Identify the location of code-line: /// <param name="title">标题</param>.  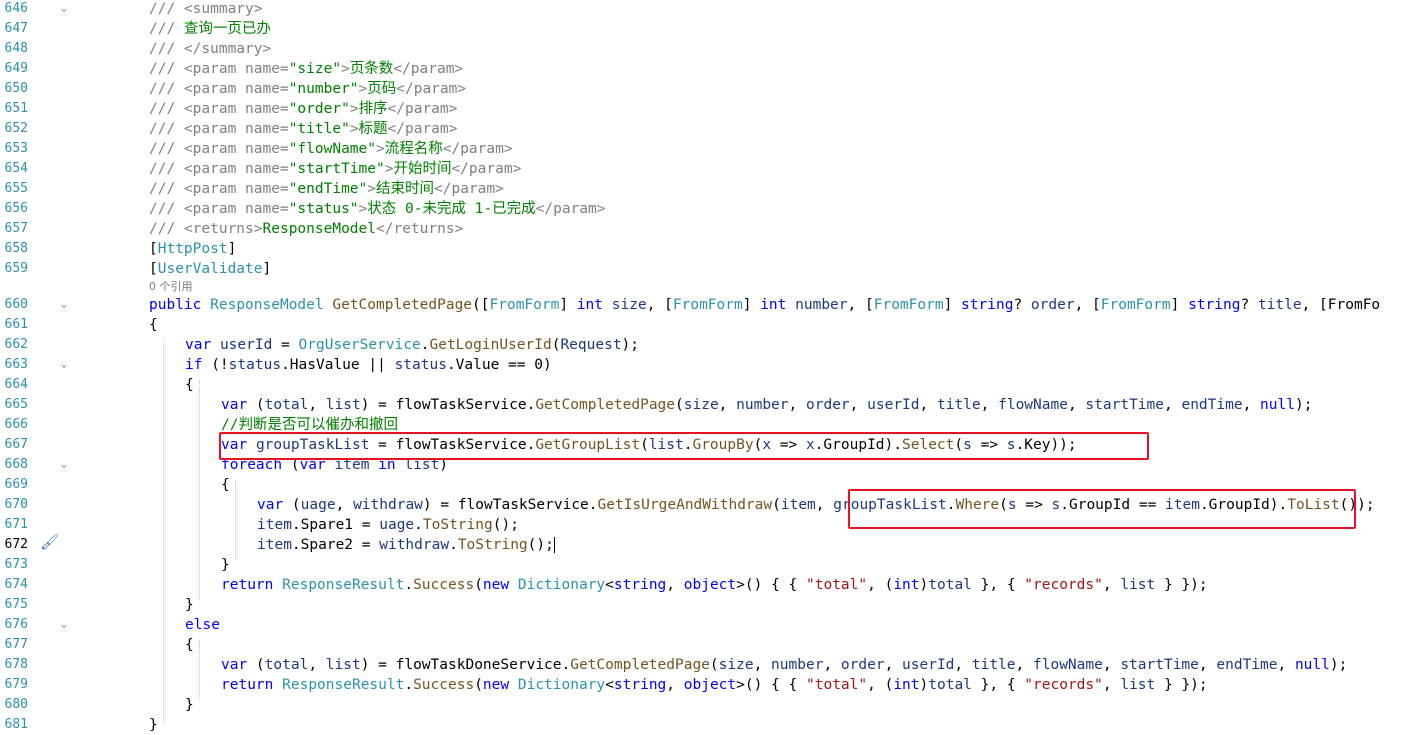
(303, 129).